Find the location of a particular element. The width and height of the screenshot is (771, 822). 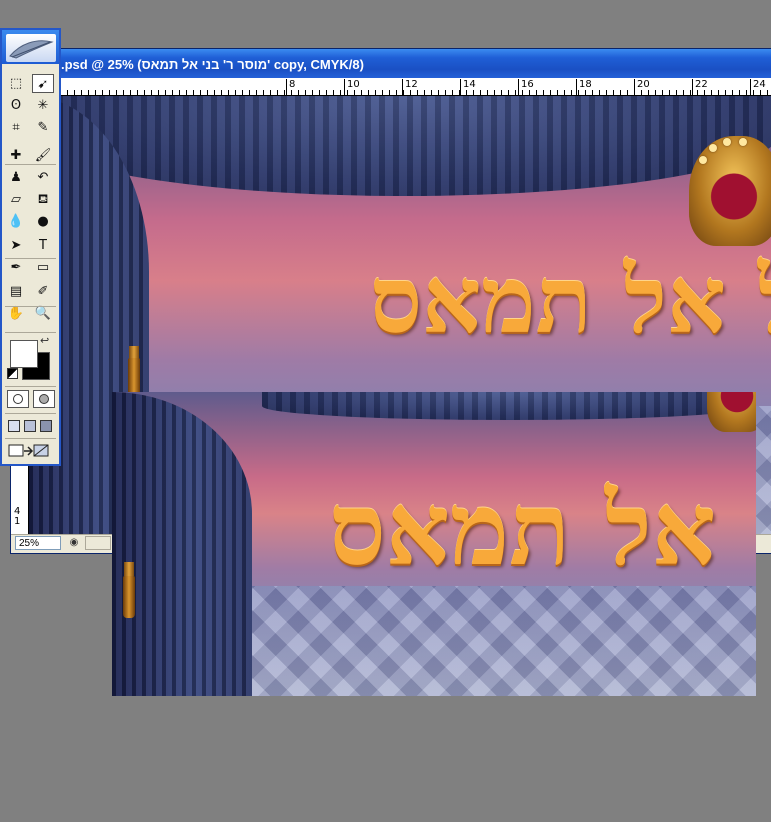

zoom-input: 25% is located at coordinates (38, 543).